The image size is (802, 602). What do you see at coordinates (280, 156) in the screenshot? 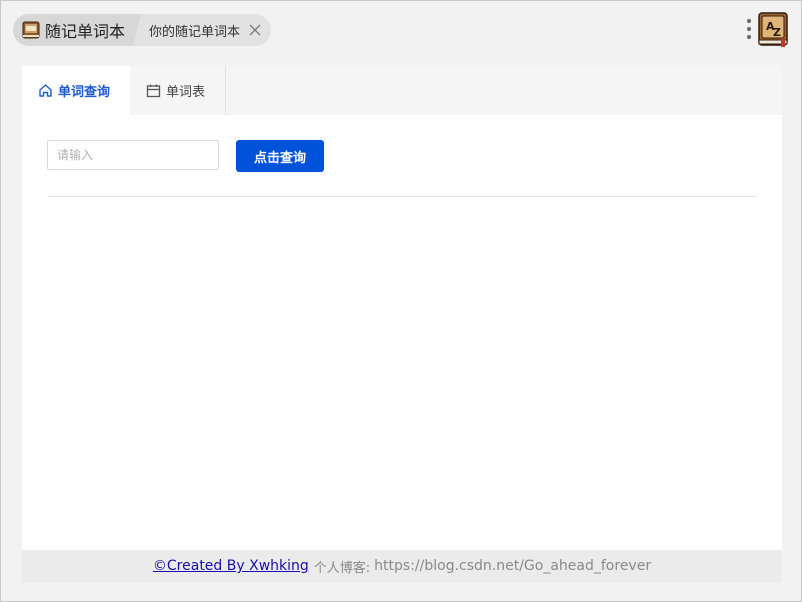
I see `query-button: 点击查询` at bounding box center [280, 156].